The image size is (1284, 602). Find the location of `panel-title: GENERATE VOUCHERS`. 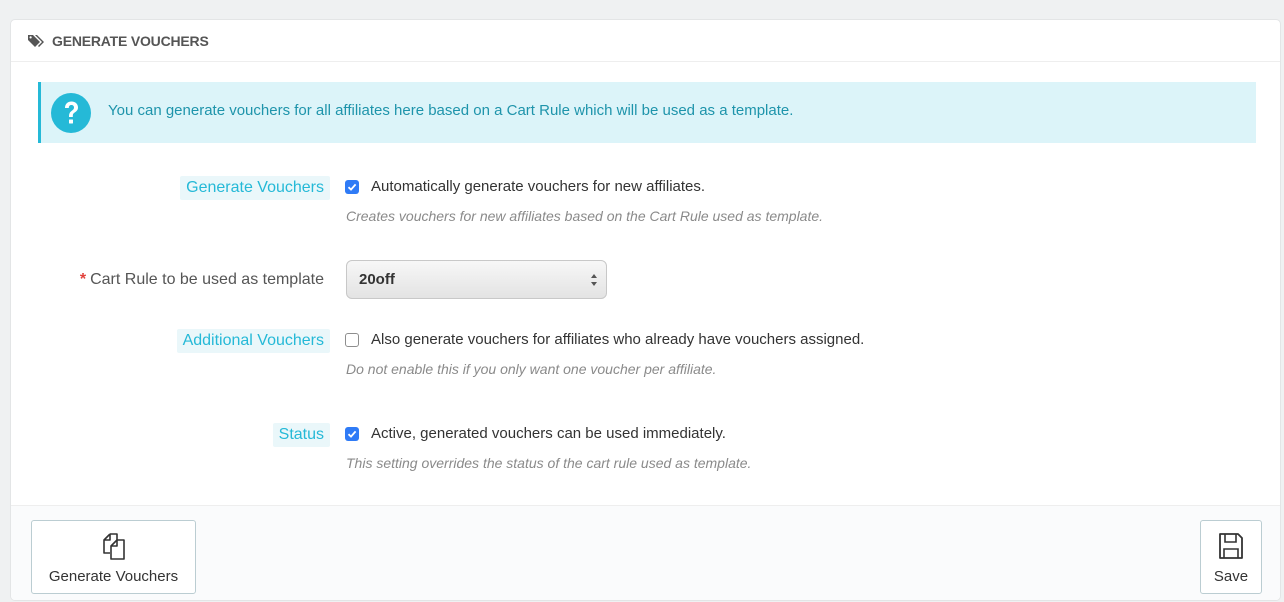

panel-title: GENERATE VOUCHERS is located at coordinates (130, 41).